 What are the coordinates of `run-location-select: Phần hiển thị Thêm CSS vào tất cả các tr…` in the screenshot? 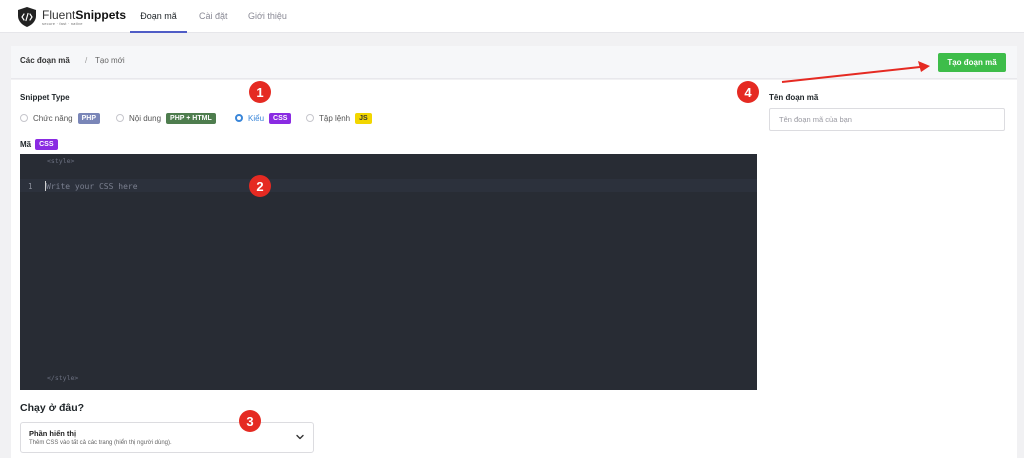 It's located at (167, 437).